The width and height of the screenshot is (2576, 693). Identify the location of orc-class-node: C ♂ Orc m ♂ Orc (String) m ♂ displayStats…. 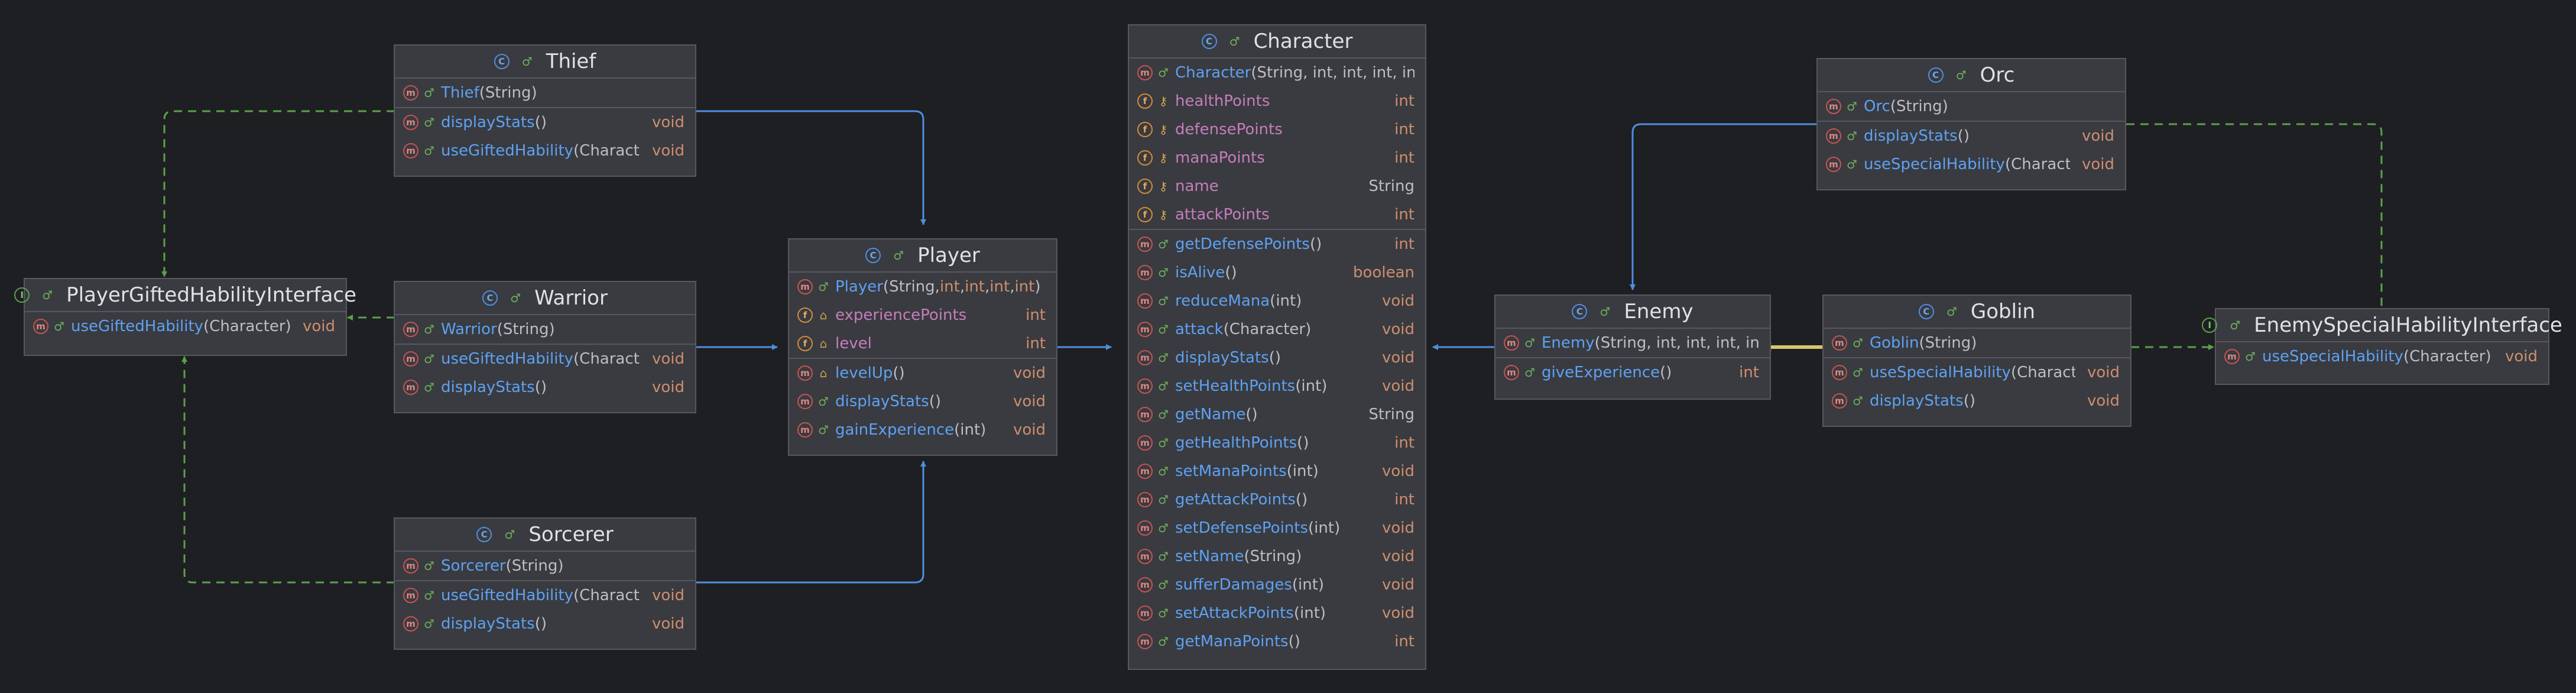
(1971, 124).